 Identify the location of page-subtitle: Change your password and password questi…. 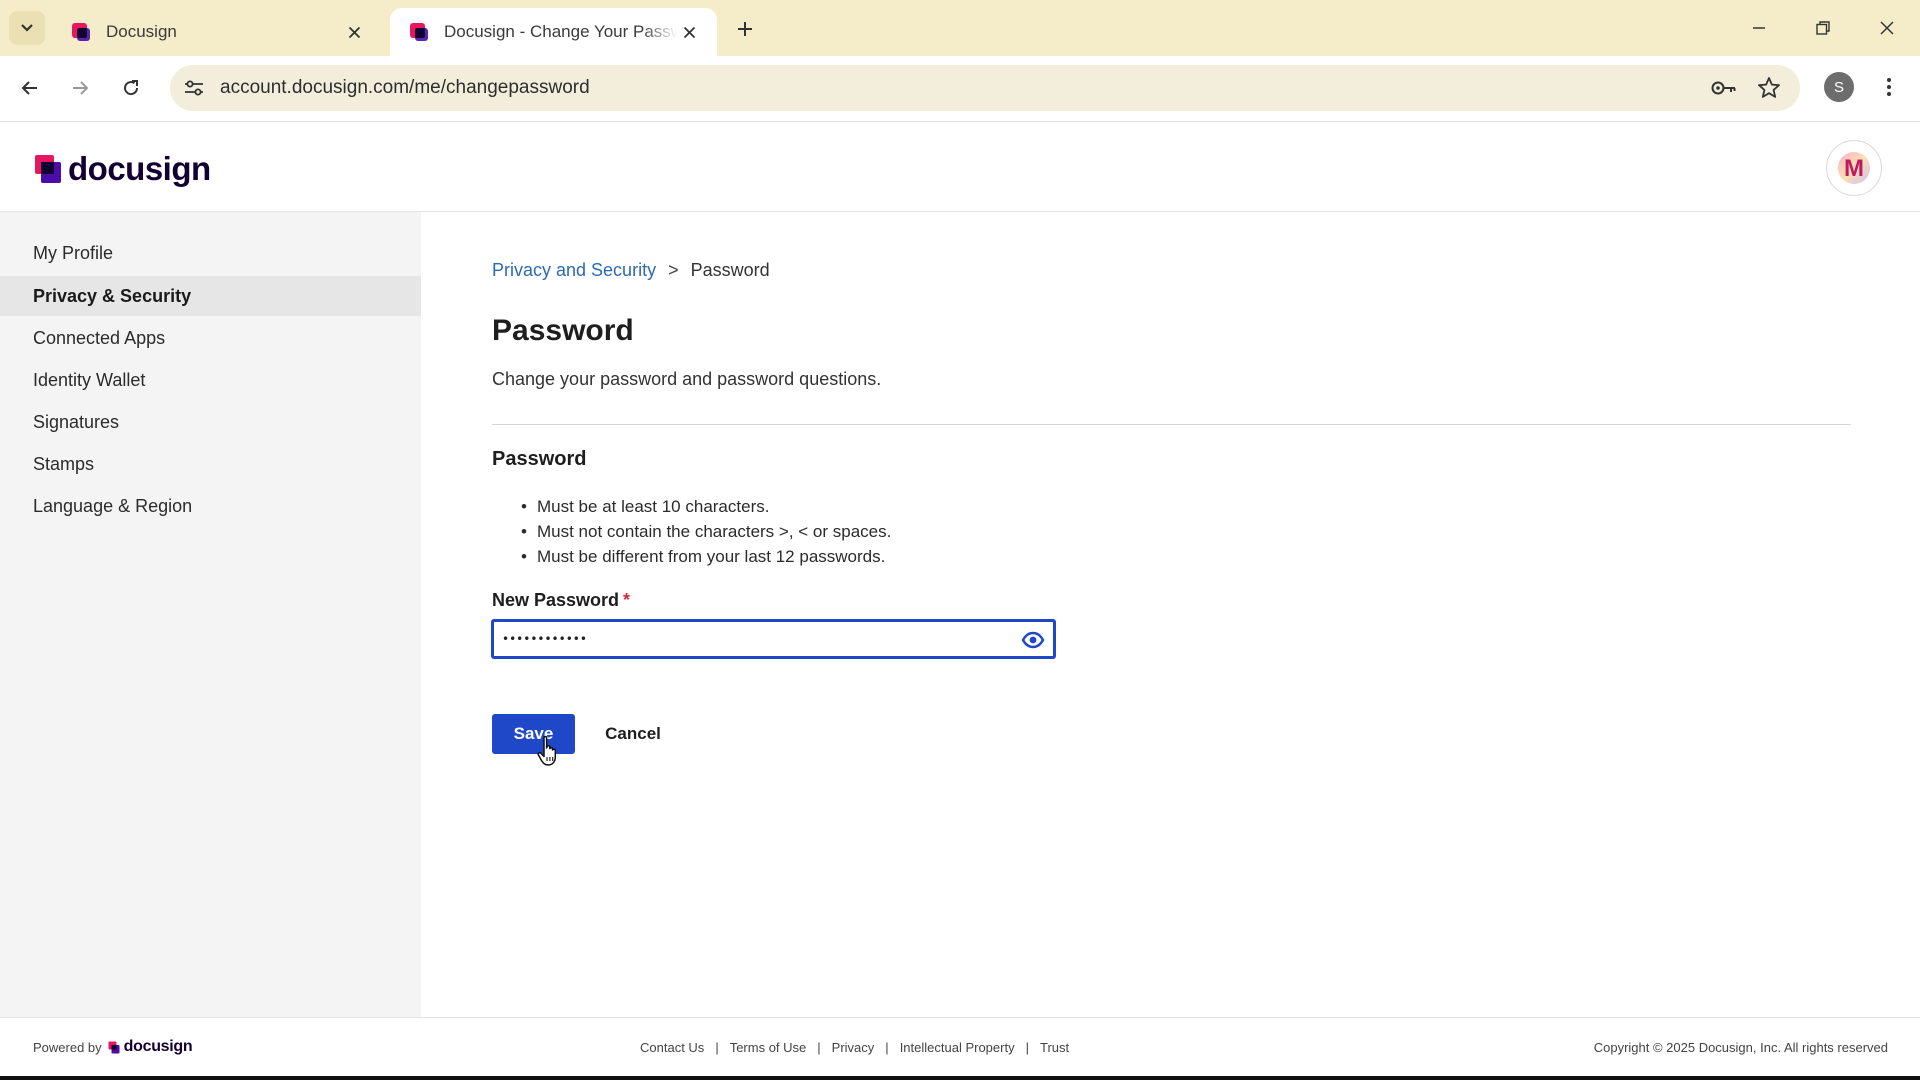
(687, 379).